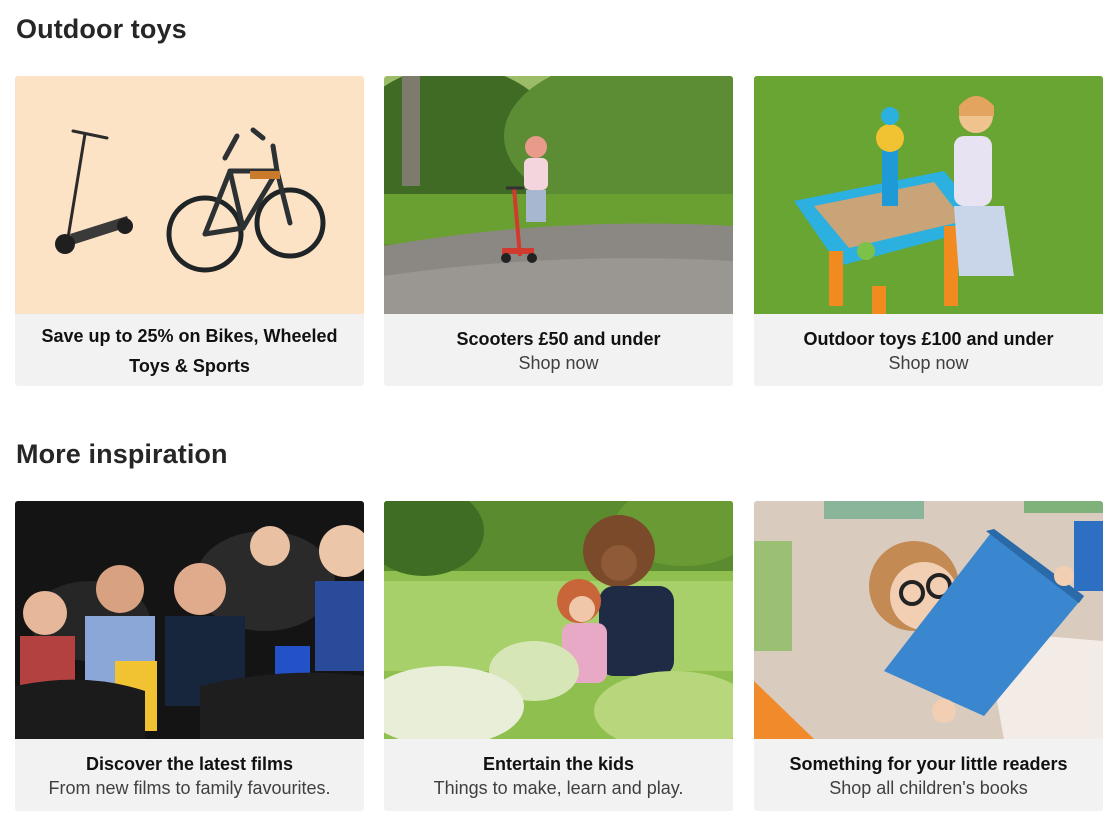 The image size is (1113, 819). I want to click on section-title-more-inspiration: More inspiration, so click(122, 454).